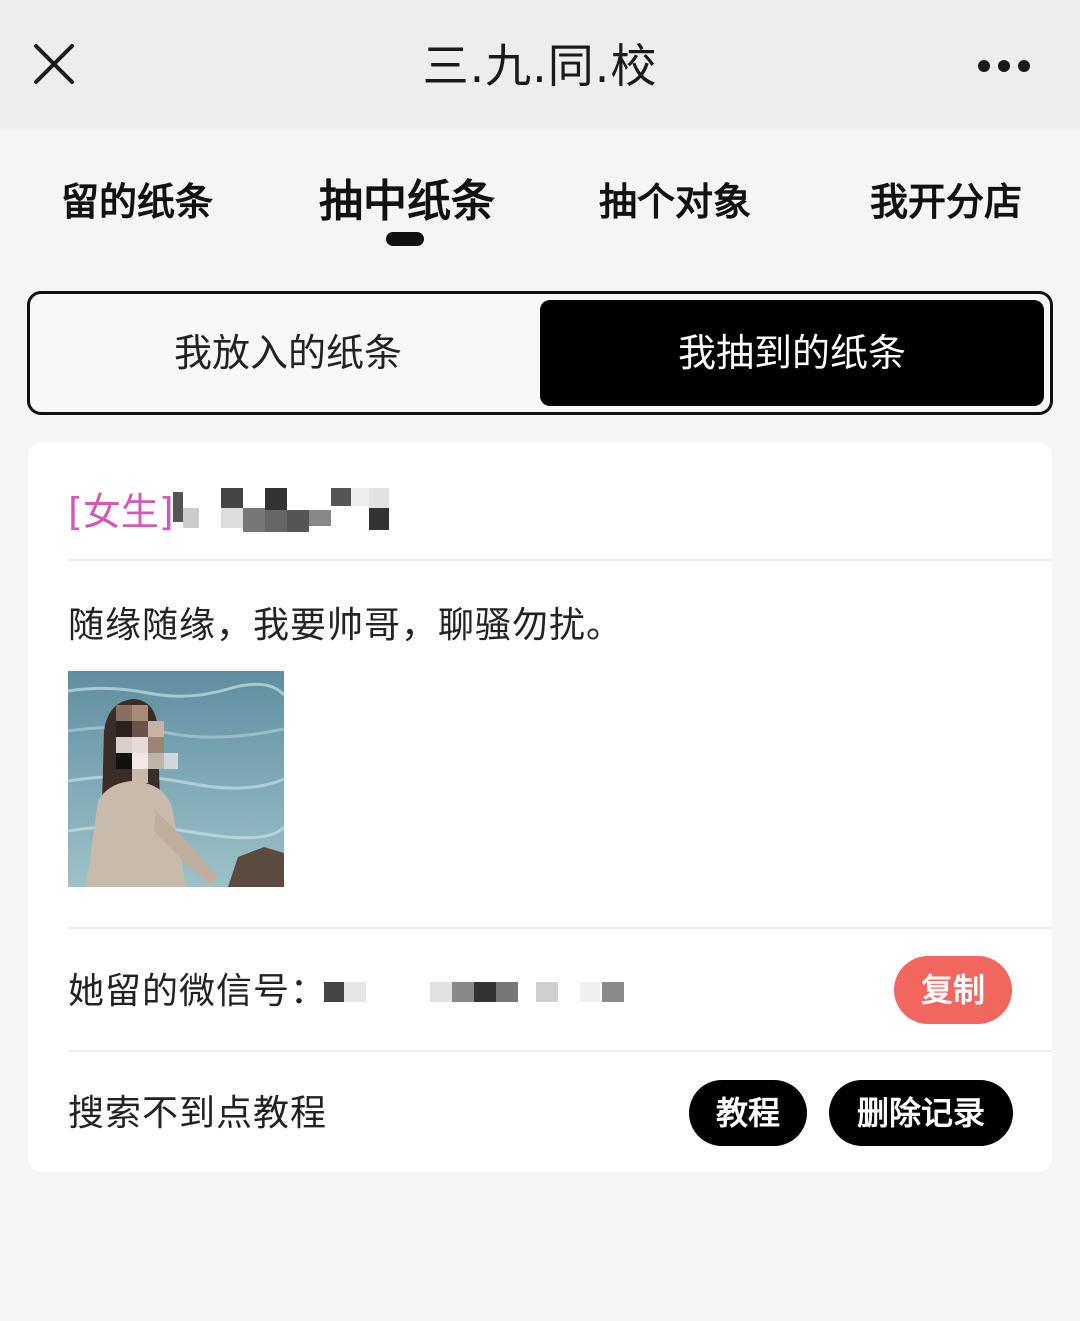 This screenshot has width=1080, height=1321. What do you see at coordinates (748, 1113) in the screenshot?
I see `tutorial-button: 教程` at bounding box center [748, 1113].